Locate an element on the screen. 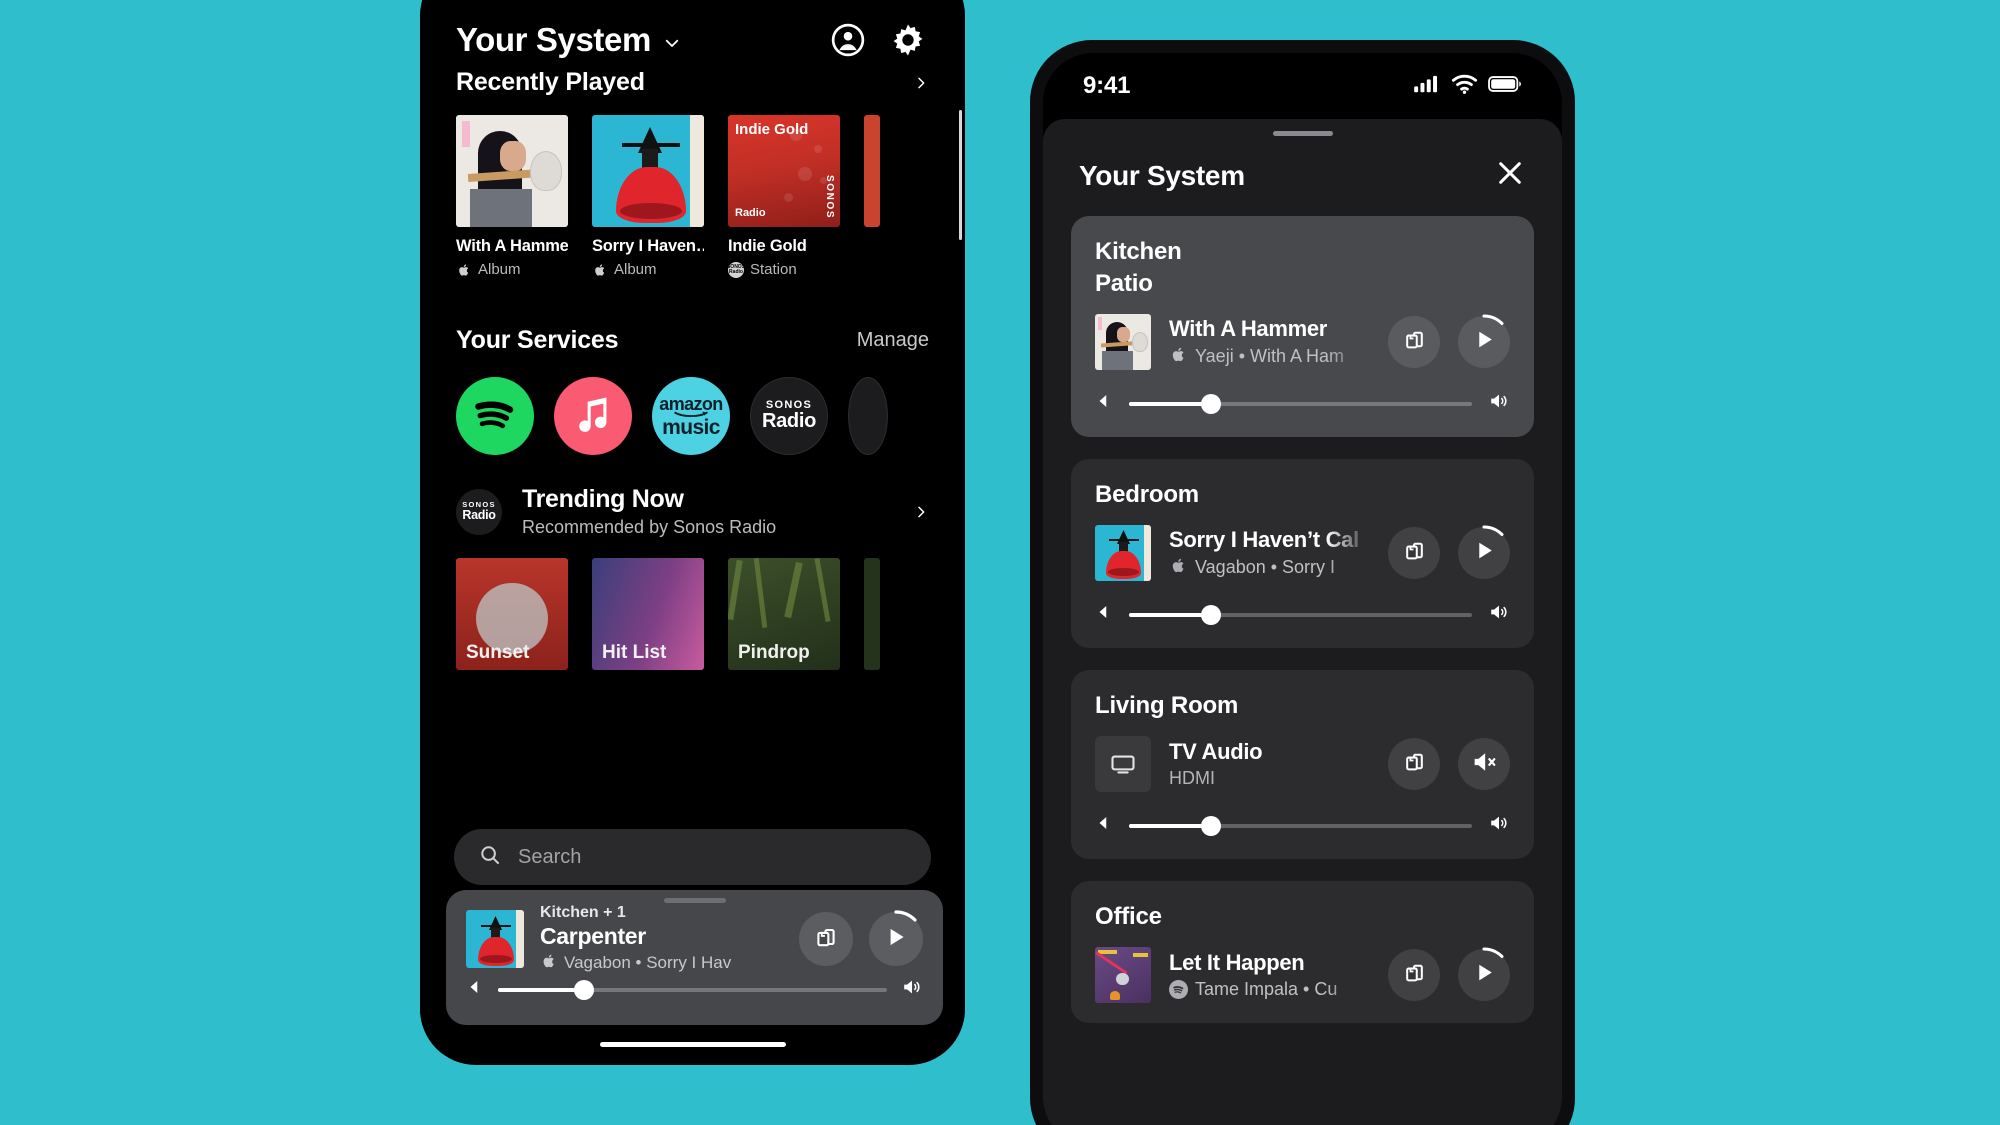  account-circle-icon is located at coordinates (848, 40).